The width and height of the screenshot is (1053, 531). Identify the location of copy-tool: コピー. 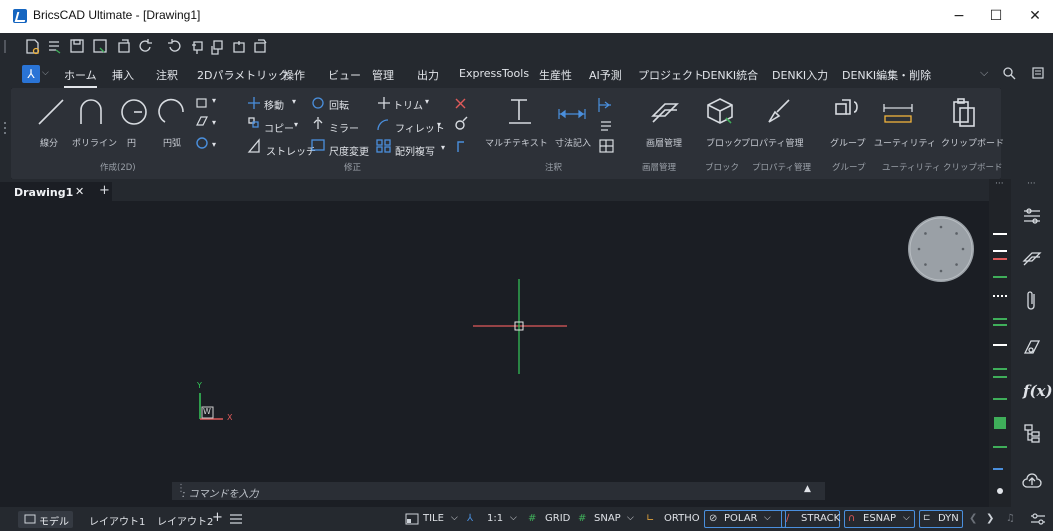
(279, 127).